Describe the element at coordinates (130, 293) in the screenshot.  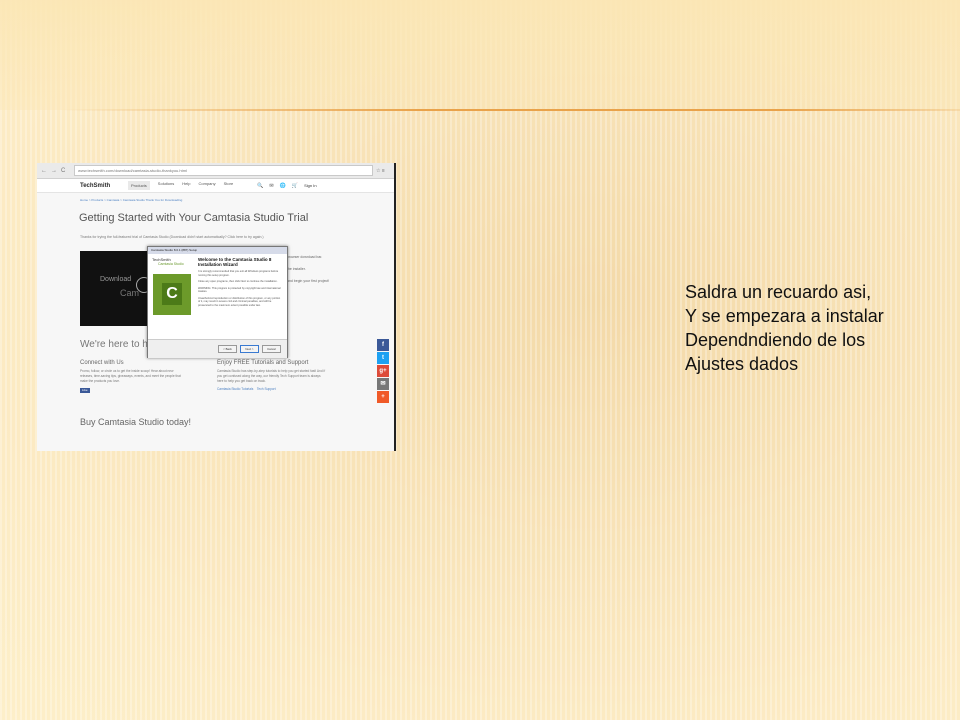
I see `video-caption-2: Cam` at that location.